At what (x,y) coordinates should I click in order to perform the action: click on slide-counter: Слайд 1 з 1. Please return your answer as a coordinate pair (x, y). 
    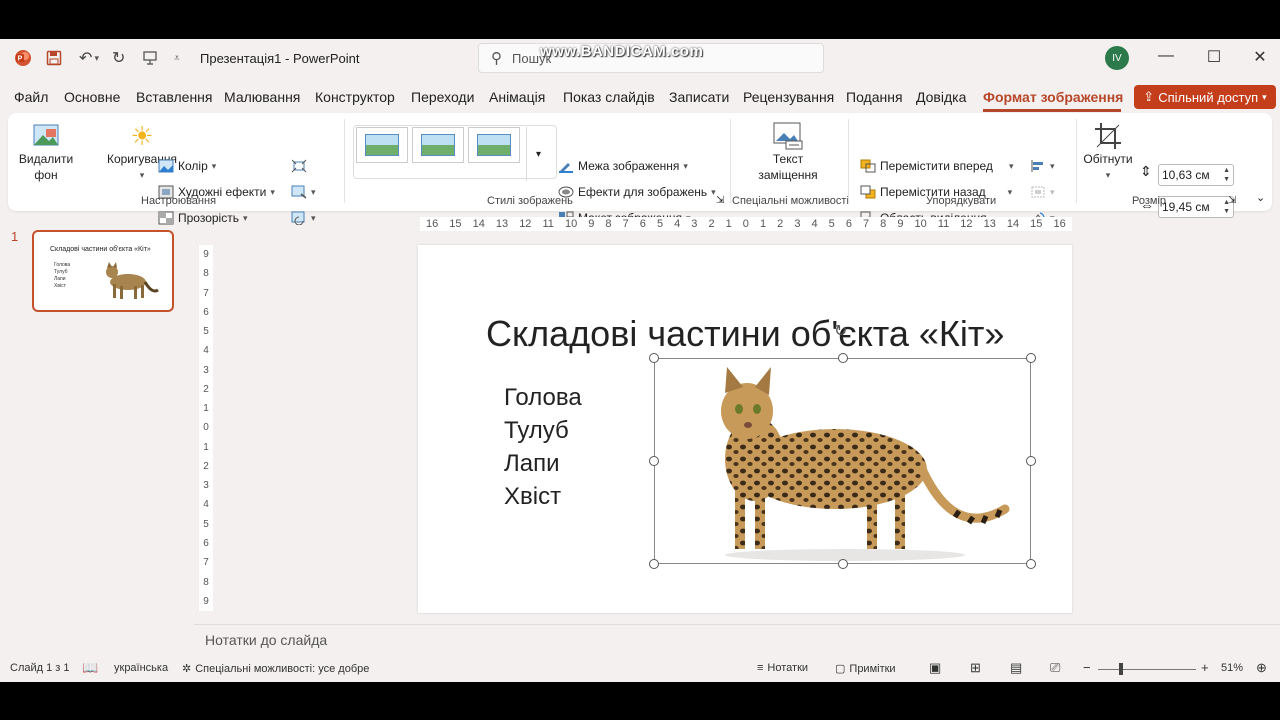
    Looking at the image, I should click on (40, 668).